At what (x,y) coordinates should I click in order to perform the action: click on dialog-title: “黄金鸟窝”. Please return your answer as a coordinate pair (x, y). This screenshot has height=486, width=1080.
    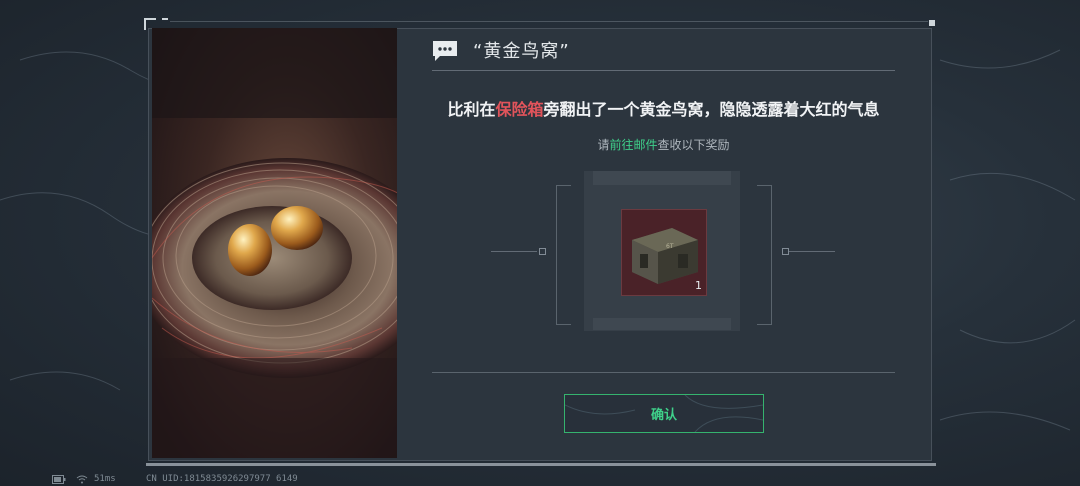
    Looking at the image, I should click on (521, 51).